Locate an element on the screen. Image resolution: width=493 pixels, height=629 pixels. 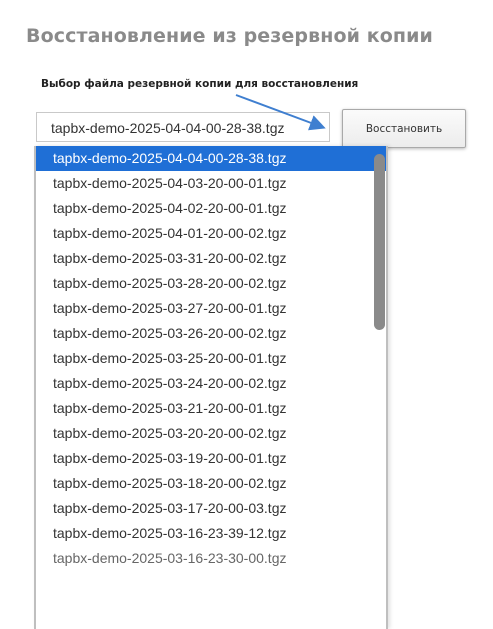
list-item: tapbx-demo-2025-03-21-20-00-01.tgz is located at coordinates (211, 408).